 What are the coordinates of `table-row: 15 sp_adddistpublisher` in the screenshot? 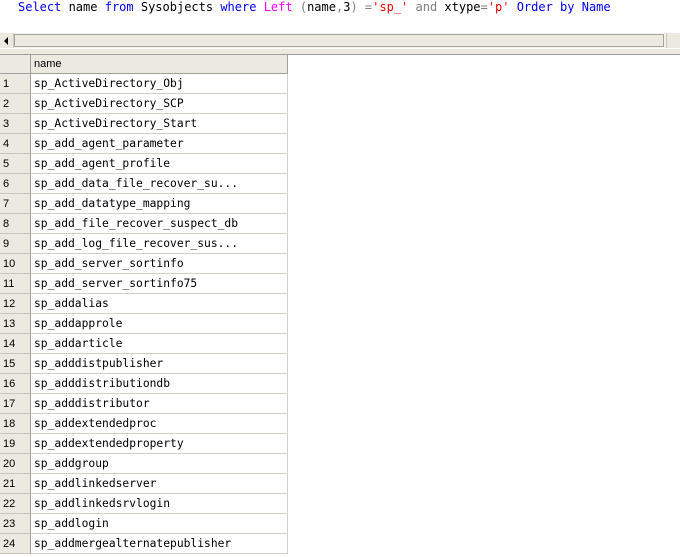 It's located at (144, 364).